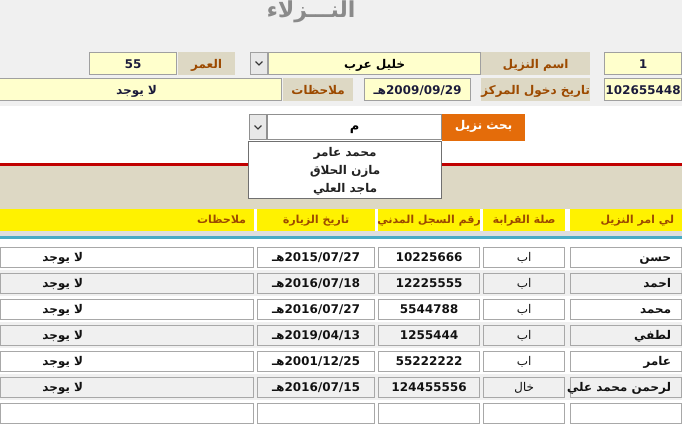  I want to click on field-label: تاريخ دخول المركز, so click(535, 89).